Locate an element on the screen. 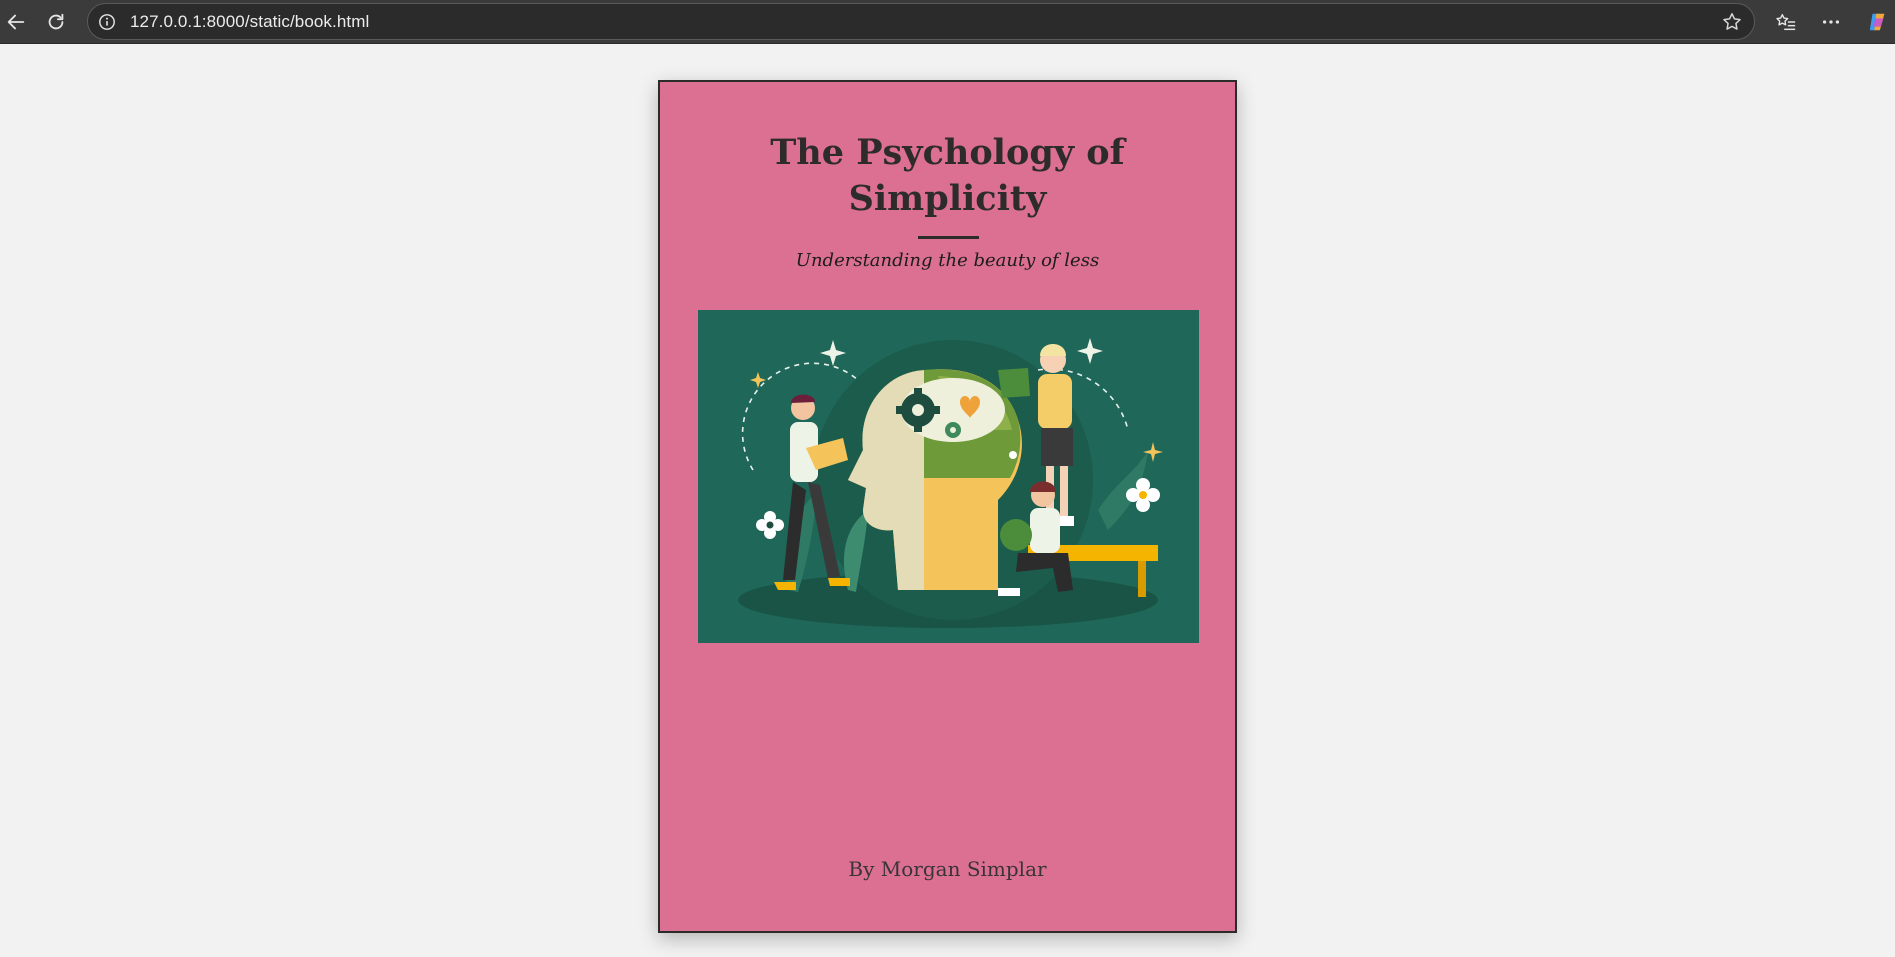 The height and width of the screenshot is (957, 1895). browser-toolbar: 127.0.0.1:8000/static/book.html is located at coordinates (947, 22).